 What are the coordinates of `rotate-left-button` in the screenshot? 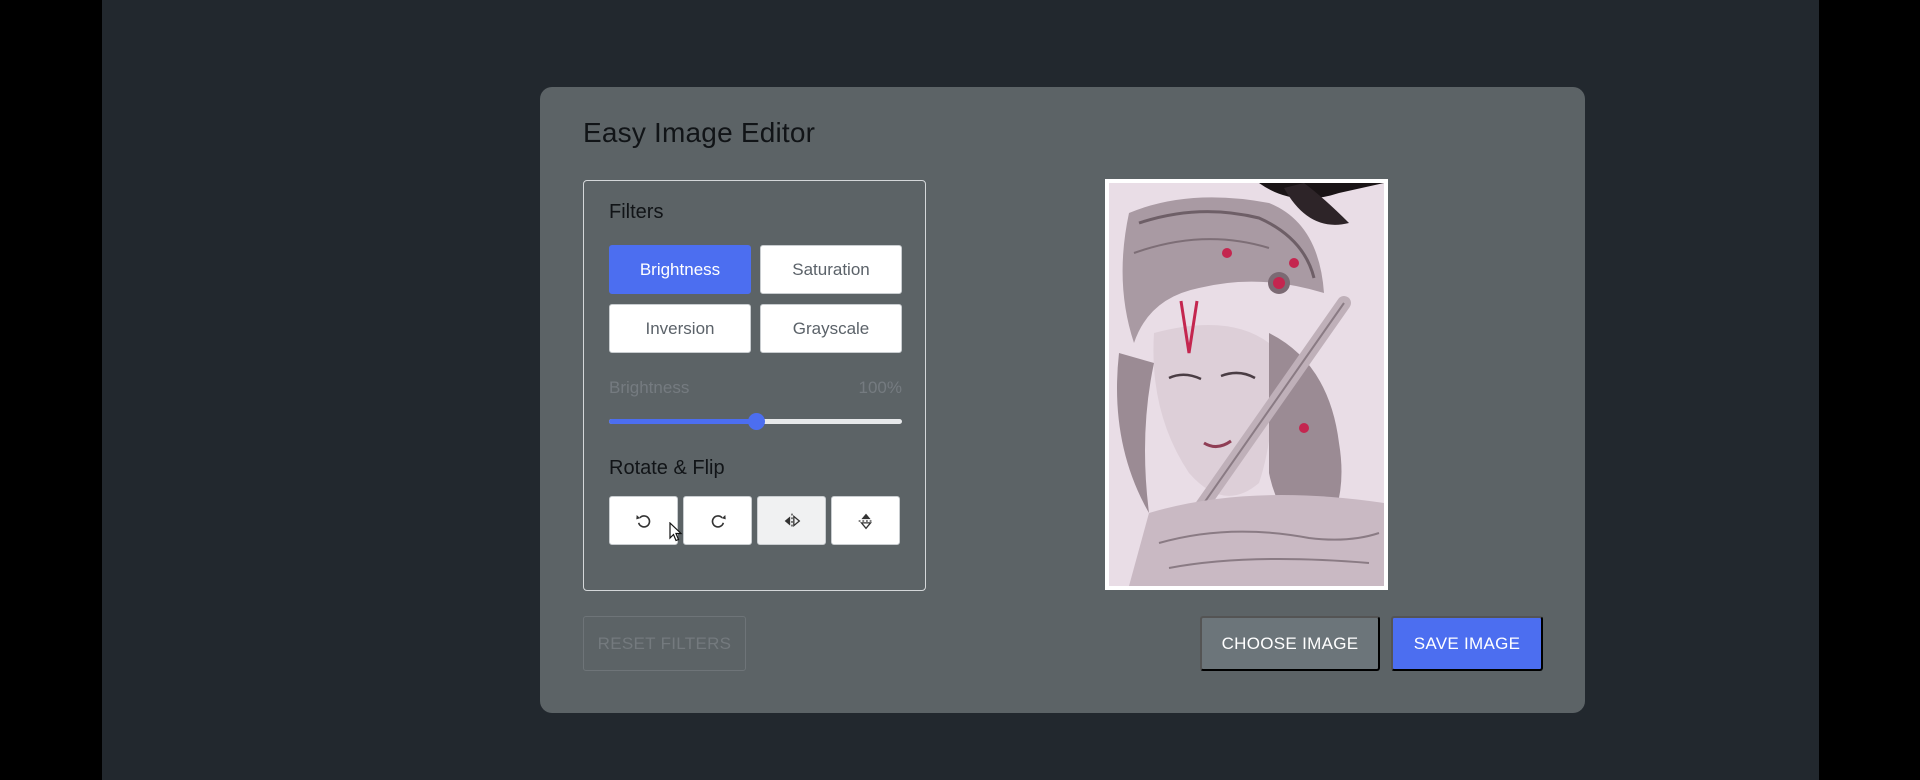 It's located at (643, 520).